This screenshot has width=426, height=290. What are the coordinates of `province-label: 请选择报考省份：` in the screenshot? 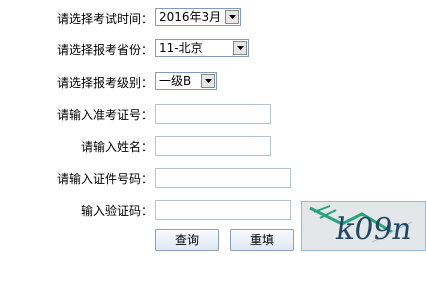 It's located at (104, 50).